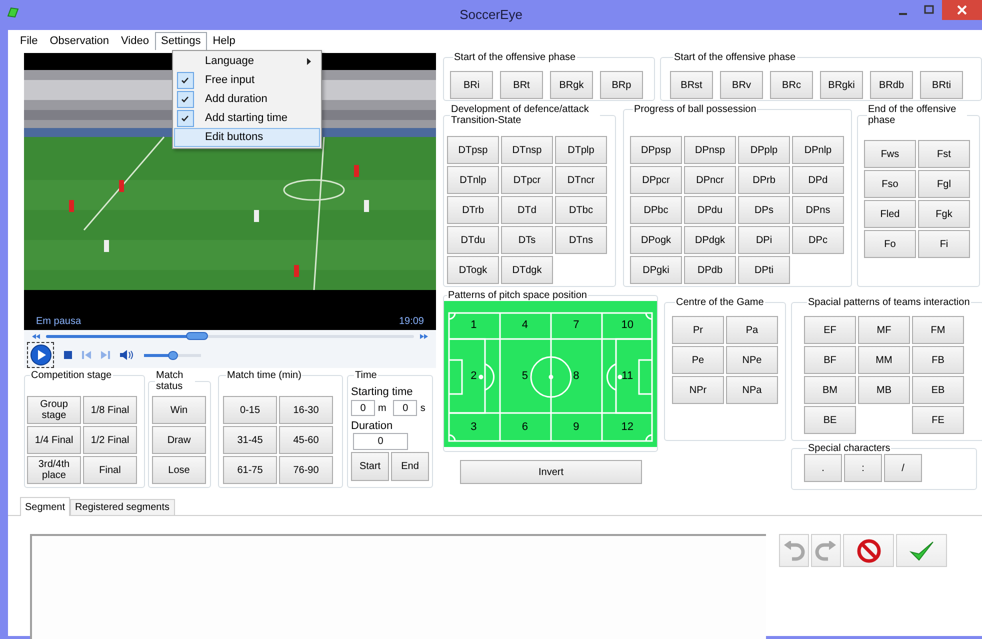 The height and width of the screenshot is (639, 982). I want to click on code-button: EF, so click(830, 330).